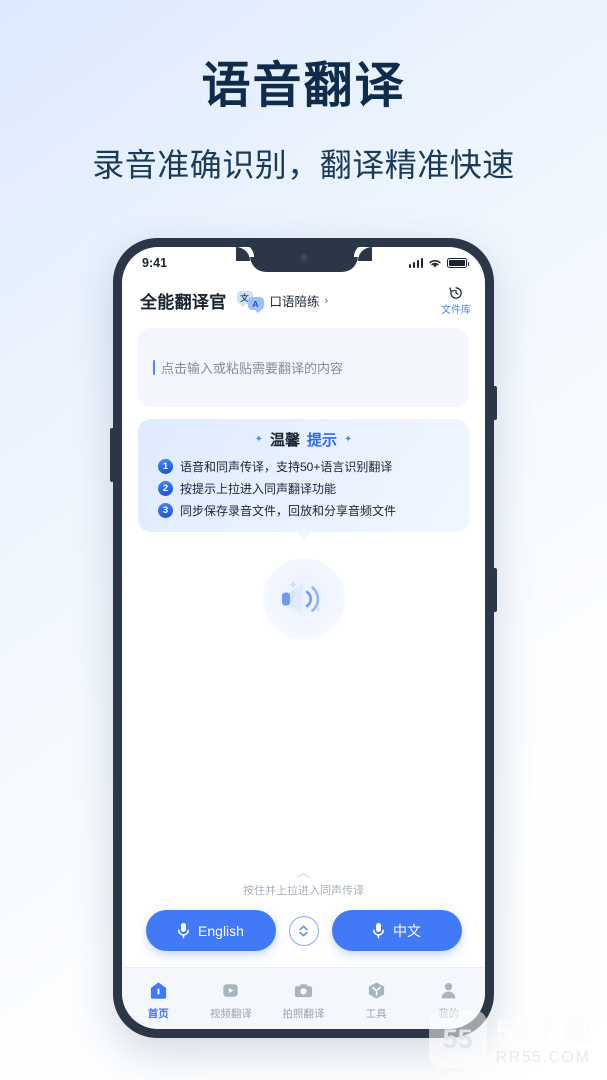 Image resolution: width=607 pixels, height=1080 pixels. I want to click on chevron-right-icon: ›, so click(326, 300).